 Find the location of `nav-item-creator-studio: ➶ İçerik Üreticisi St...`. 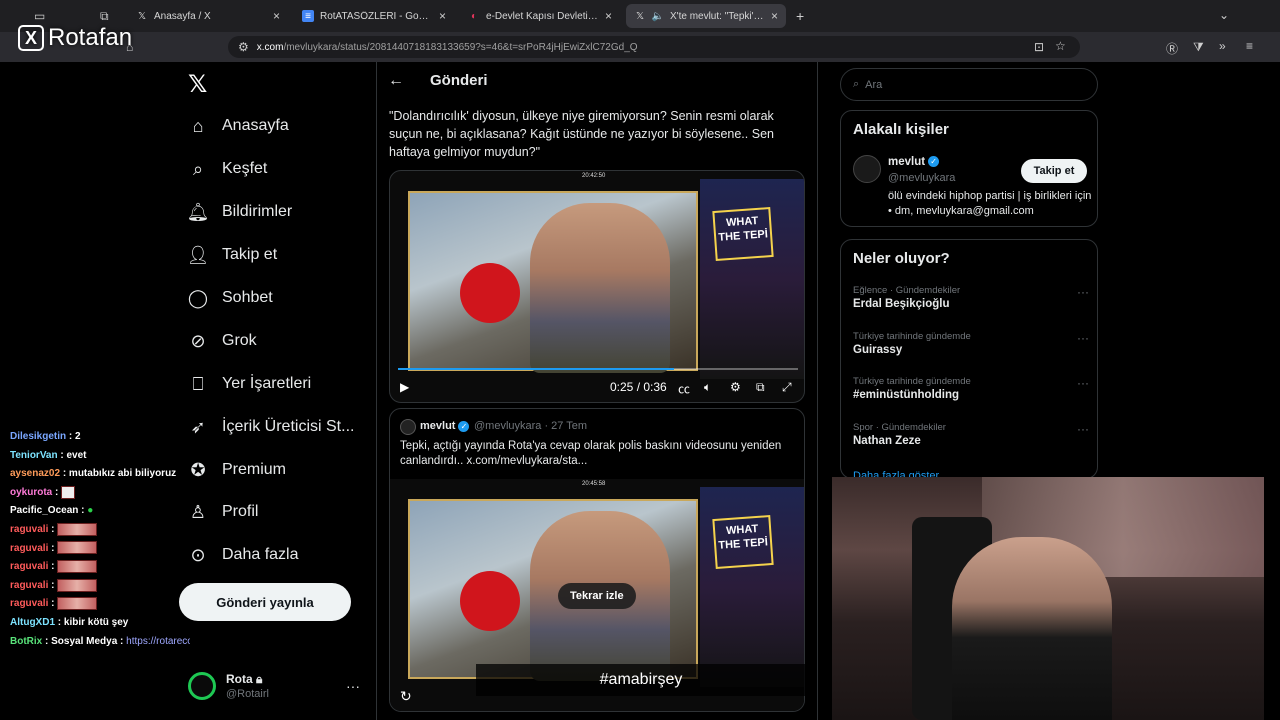

nav-item-creator-studio: ➶ İçerik Üreticisi St... is located at coordinates (270, 427).